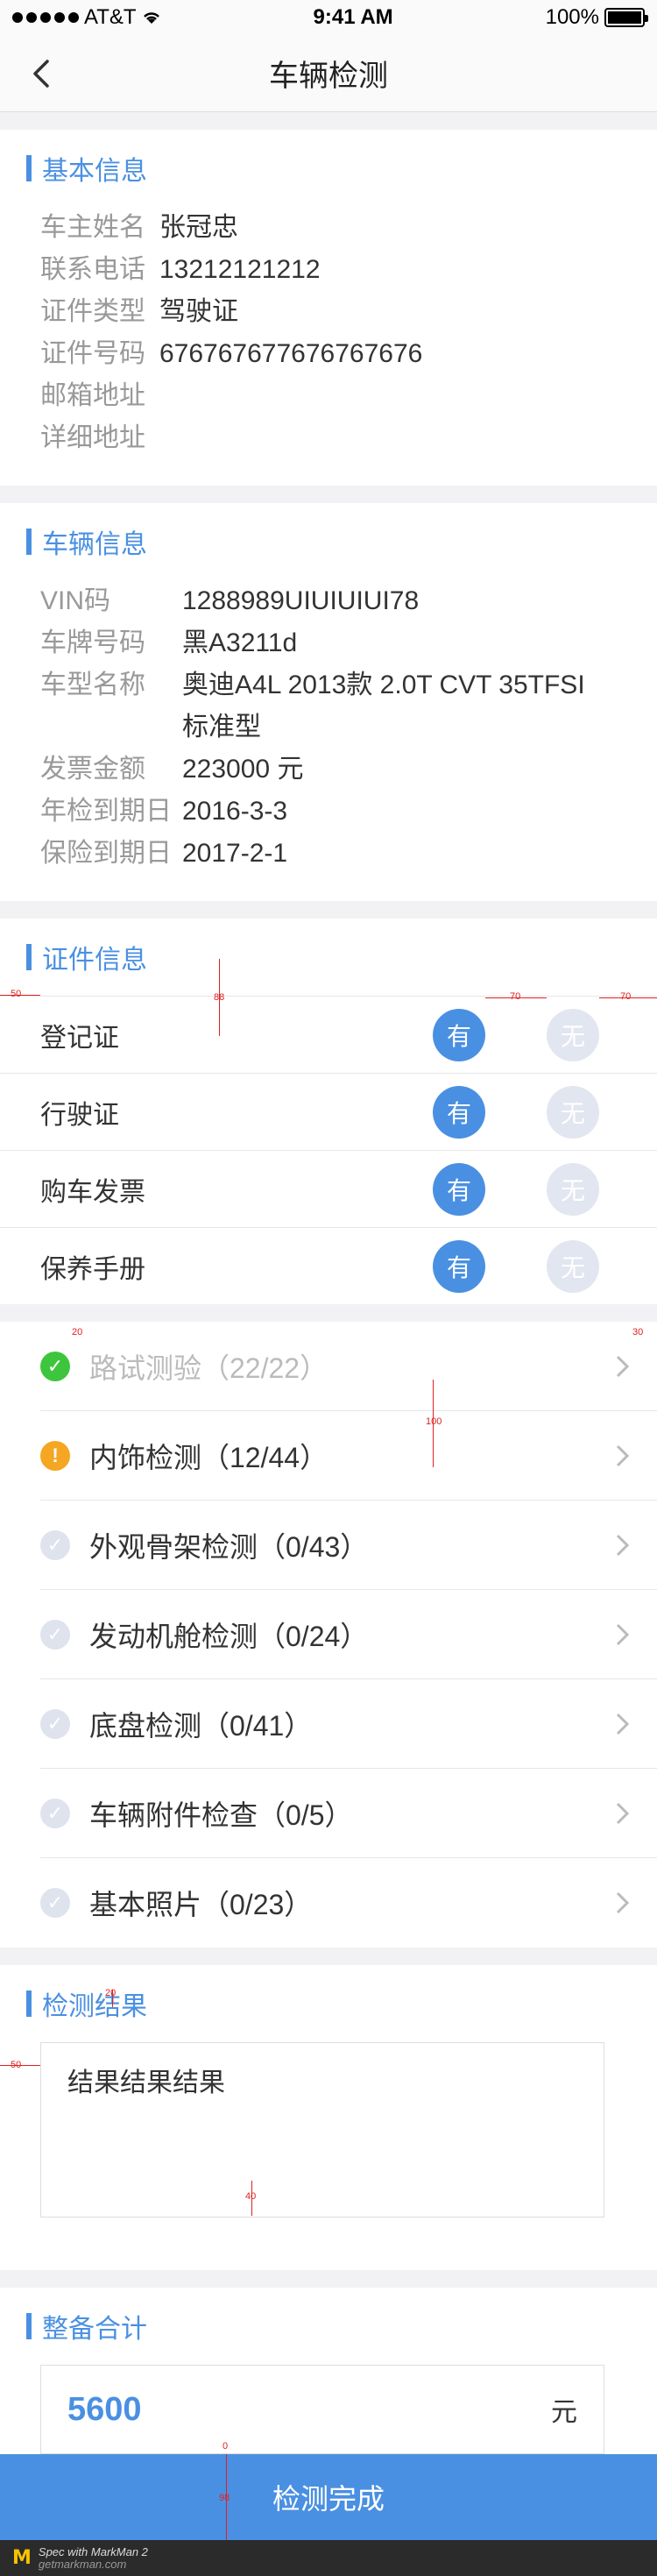 The image size is (657, 2576). What do you see at coordinates (94, 2329) in the screenshot?
I see `section-title: 整备合计` at bounding box center [94, 2329].